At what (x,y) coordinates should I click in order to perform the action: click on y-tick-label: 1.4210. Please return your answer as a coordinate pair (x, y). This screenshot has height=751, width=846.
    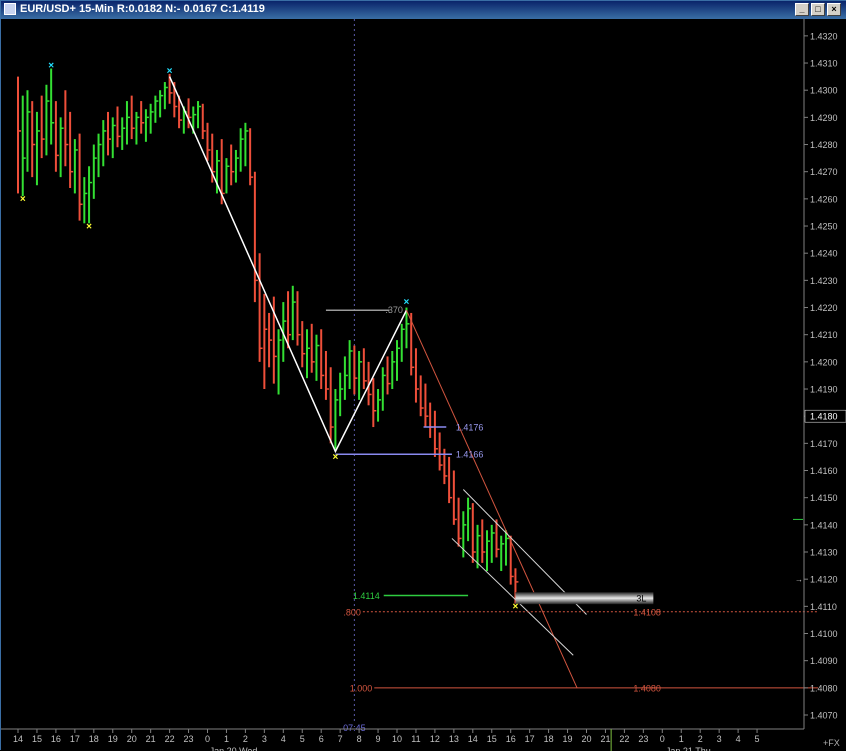
    Looking at the image, I should click on (824, 335).